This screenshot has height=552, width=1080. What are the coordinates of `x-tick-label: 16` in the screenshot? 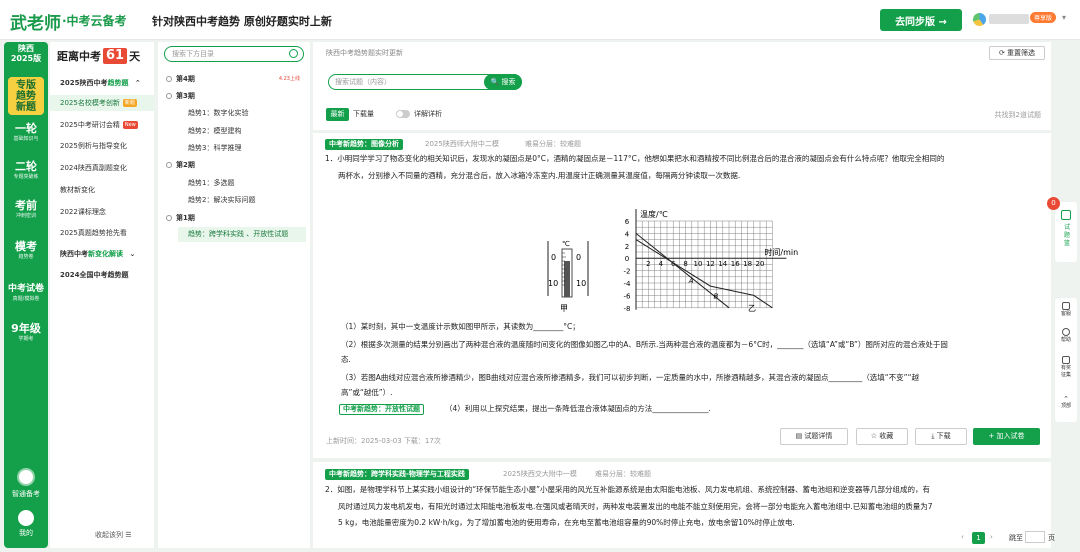 It's located at (735, 264).